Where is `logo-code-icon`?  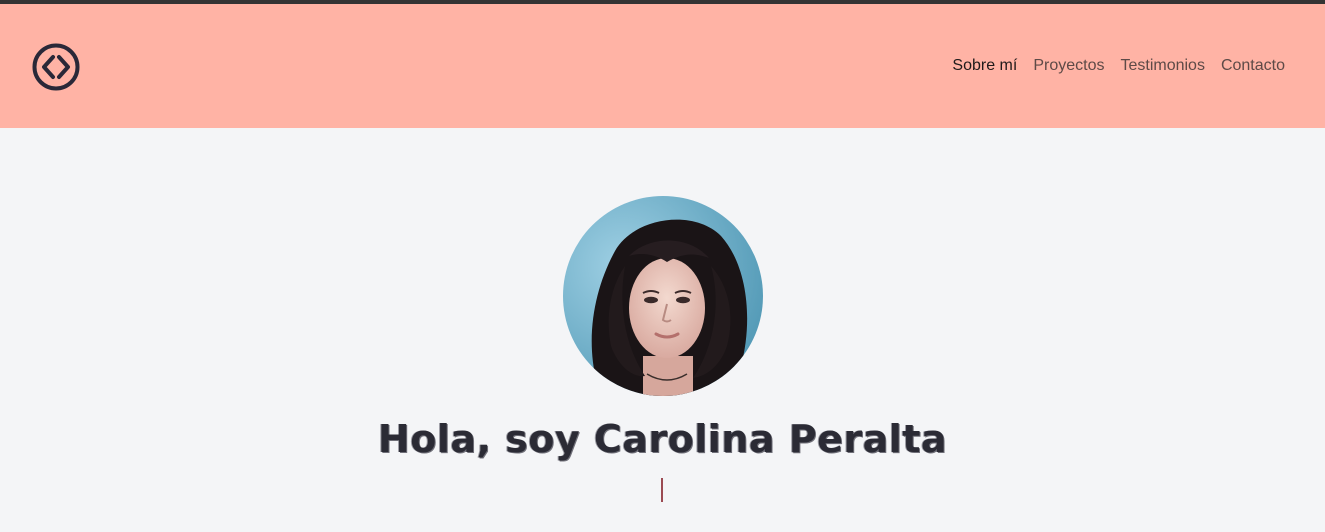
logo-code-icon is located at coordinates (56, 67).